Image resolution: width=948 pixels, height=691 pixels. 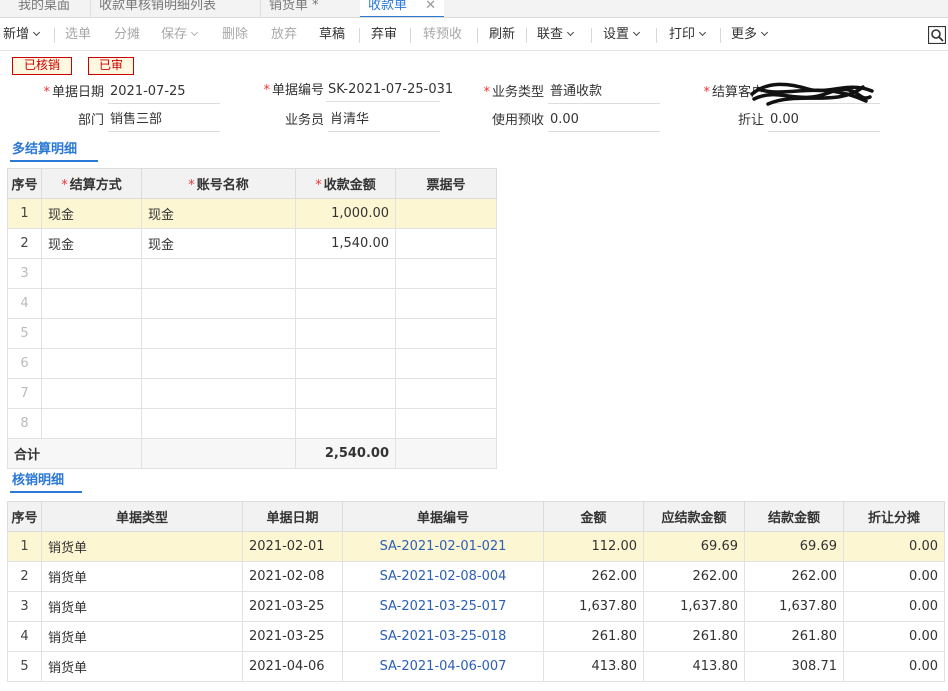 I want to click on abandon-button: 放弃, so click(x=284, y=35).